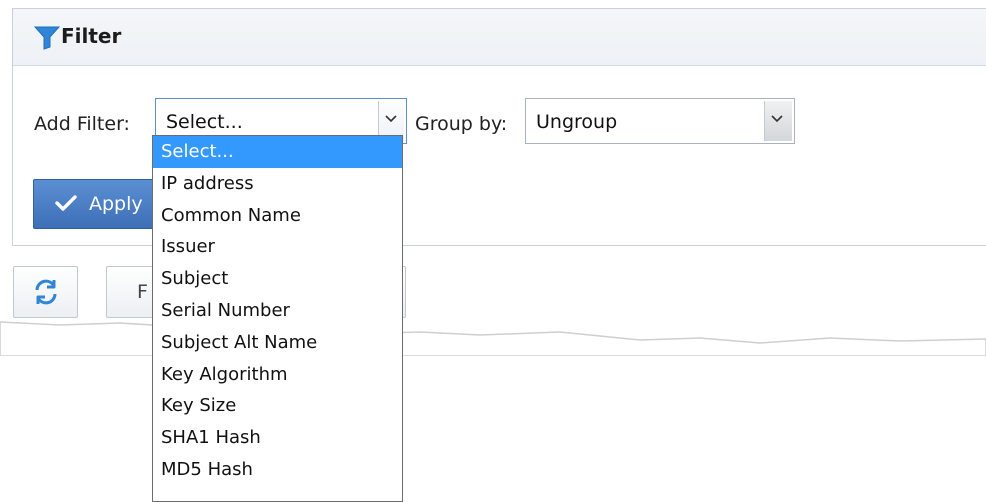 The height and width of the screenshot is (502, 986). Describe the element at coordinates (91, 36) in the screenshot. I see `filter-title: Filter` at that location.